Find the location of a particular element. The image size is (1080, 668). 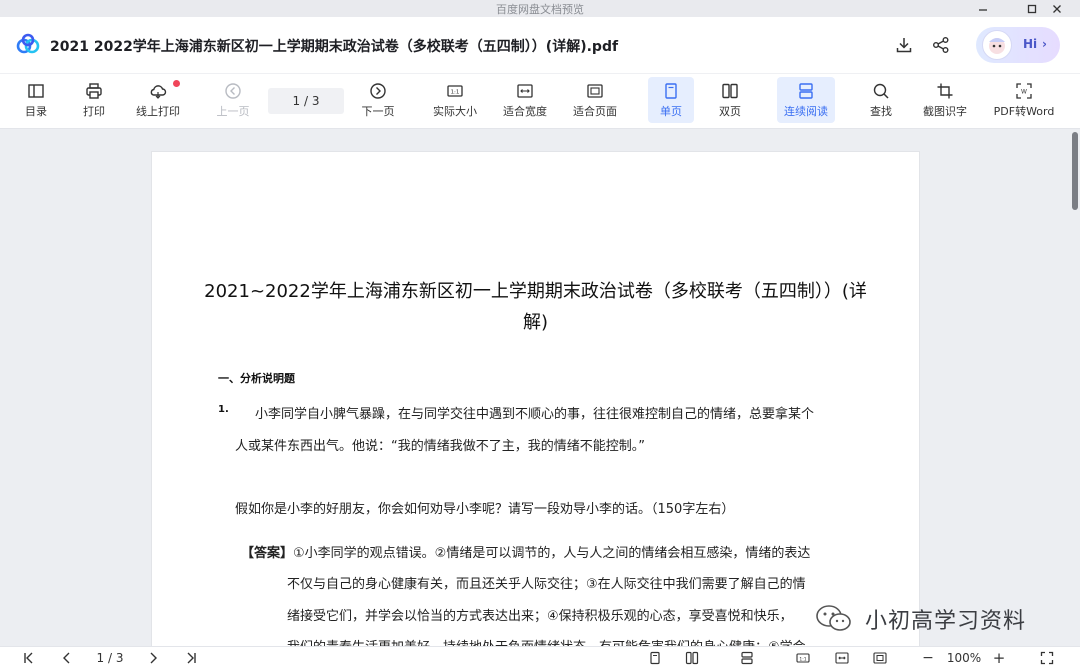

minimize-icon is located at coordinates (983, 9).